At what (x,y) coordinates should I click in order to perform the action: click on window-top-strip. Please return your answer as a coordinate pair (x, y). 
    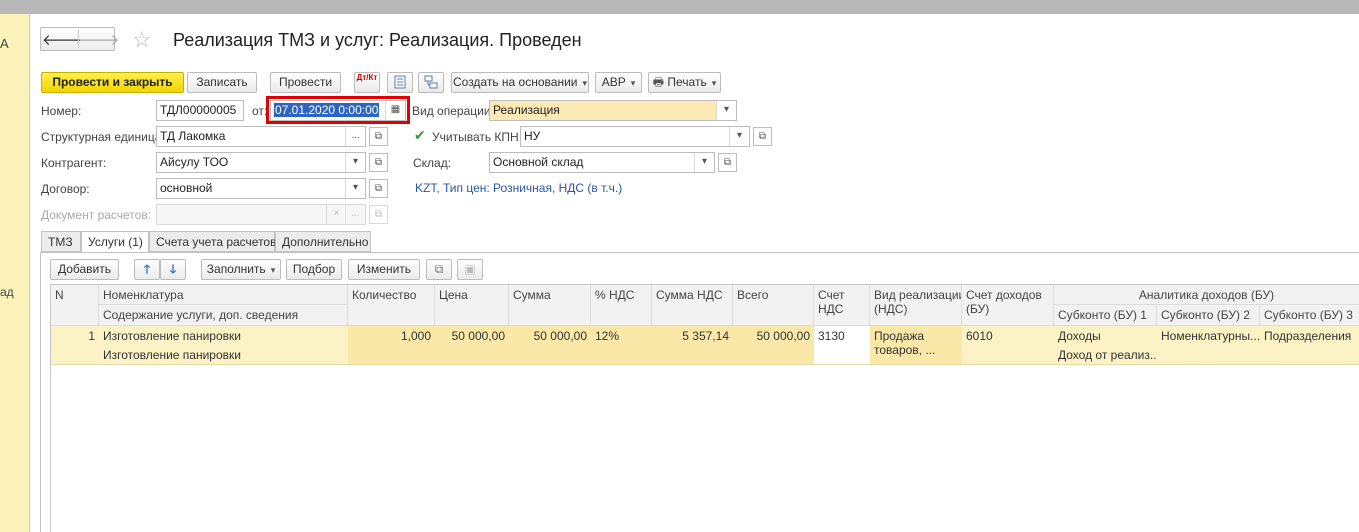
    Looking at the image, I should click on (679, 7).